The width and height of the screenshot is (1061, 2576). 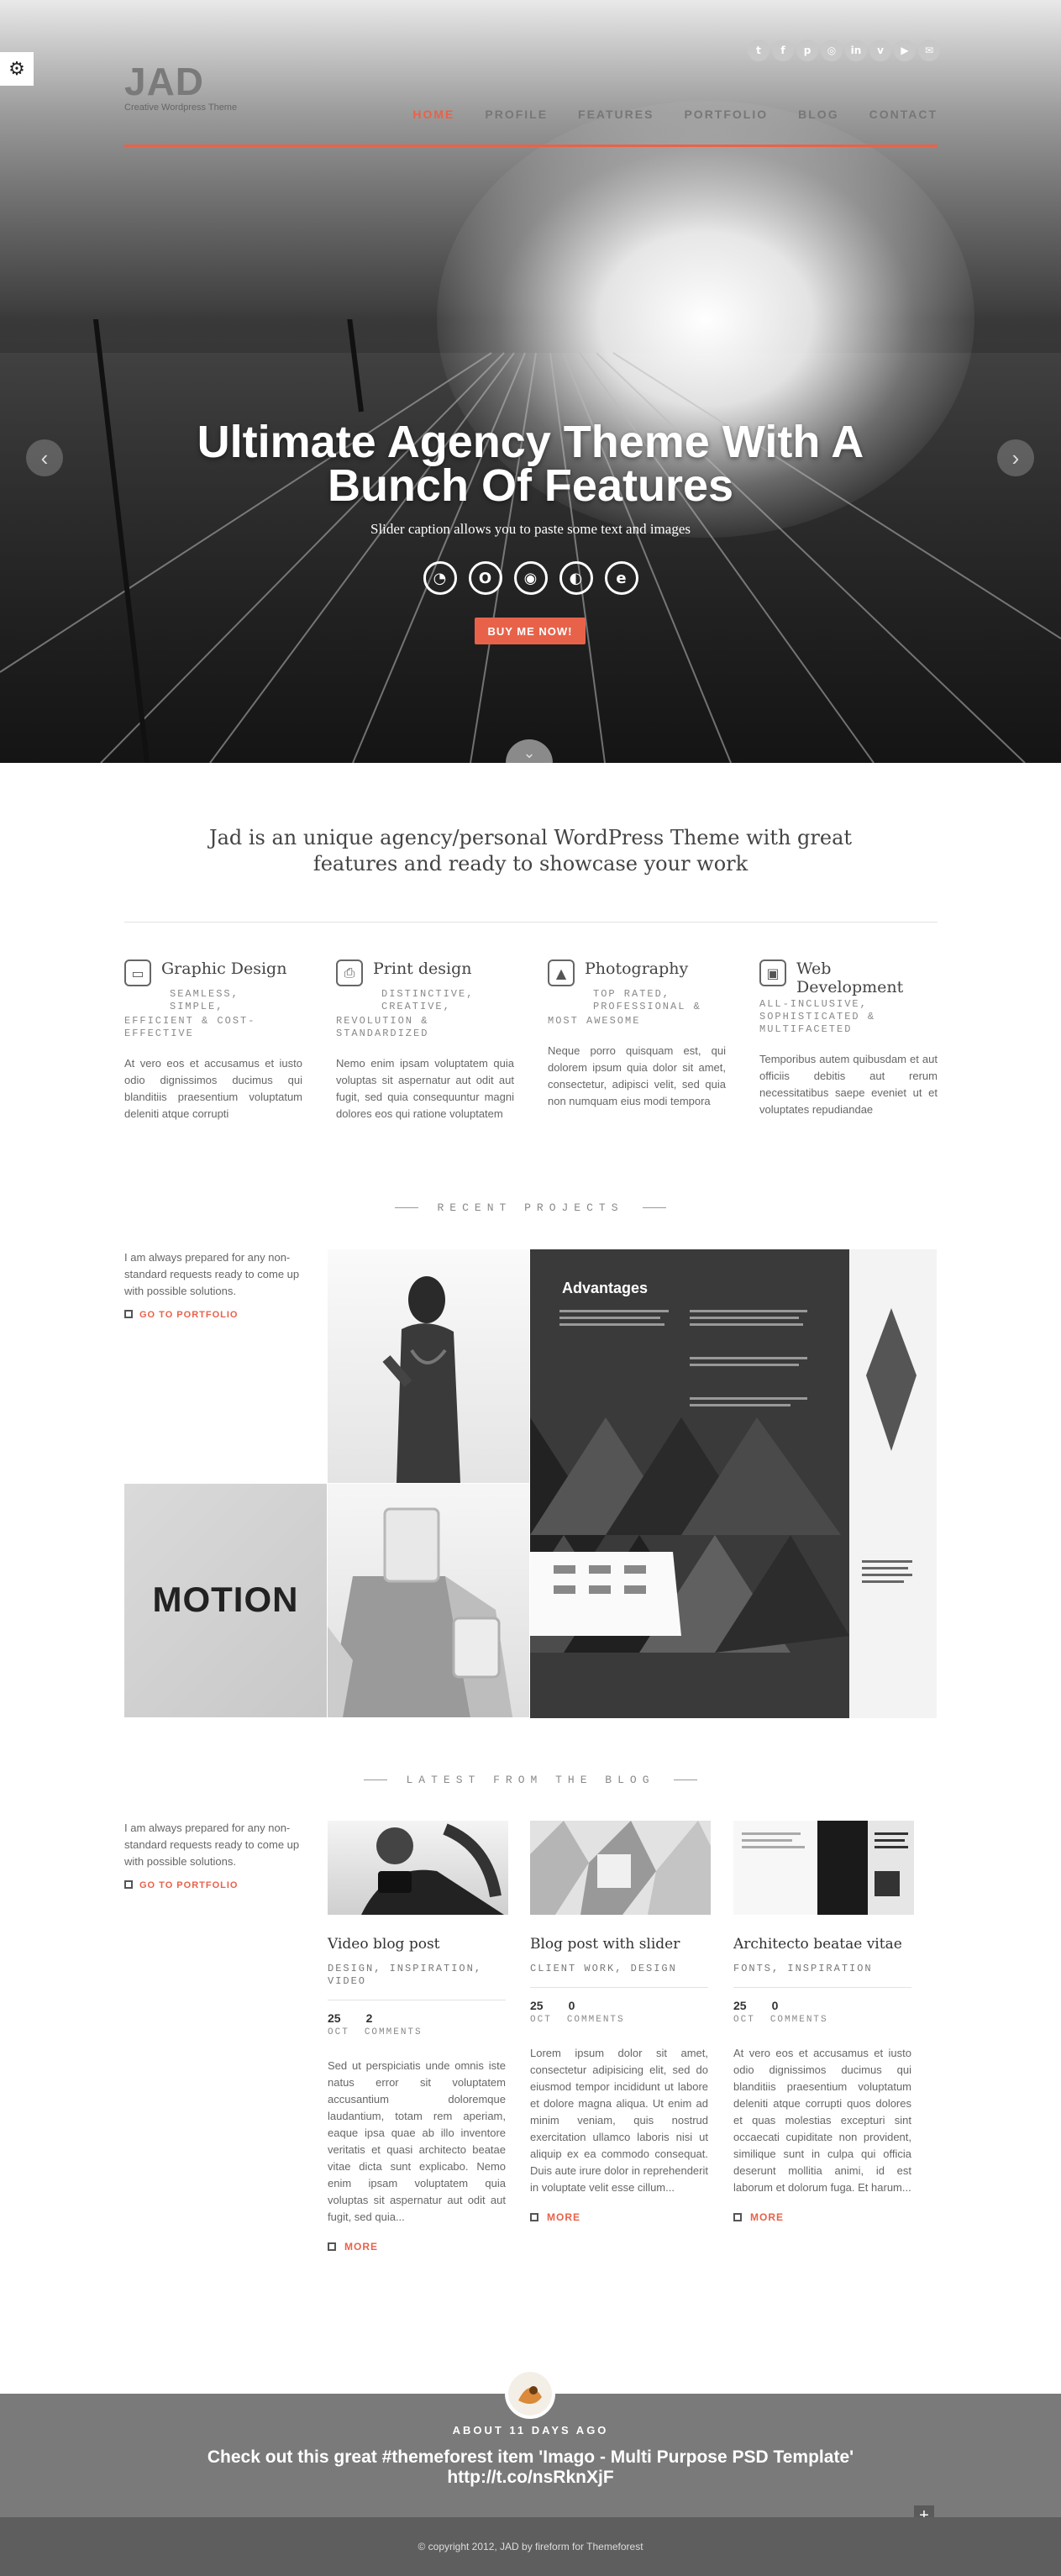 I want to click on site-logo: JAD Creative Wordpress Theme, so click(x=180, y=87).